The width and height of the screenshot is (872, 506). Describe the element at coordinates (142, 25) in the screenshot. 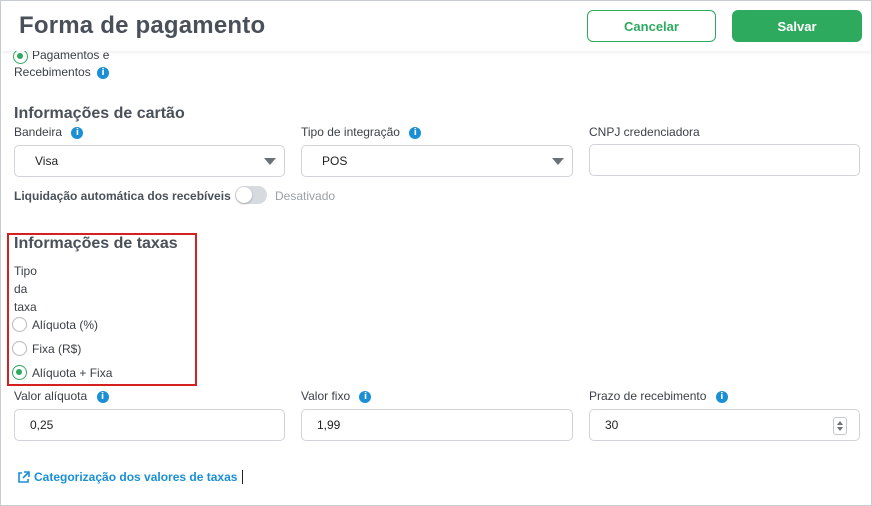

I see `page-title: Forma de pagamento` at that location.